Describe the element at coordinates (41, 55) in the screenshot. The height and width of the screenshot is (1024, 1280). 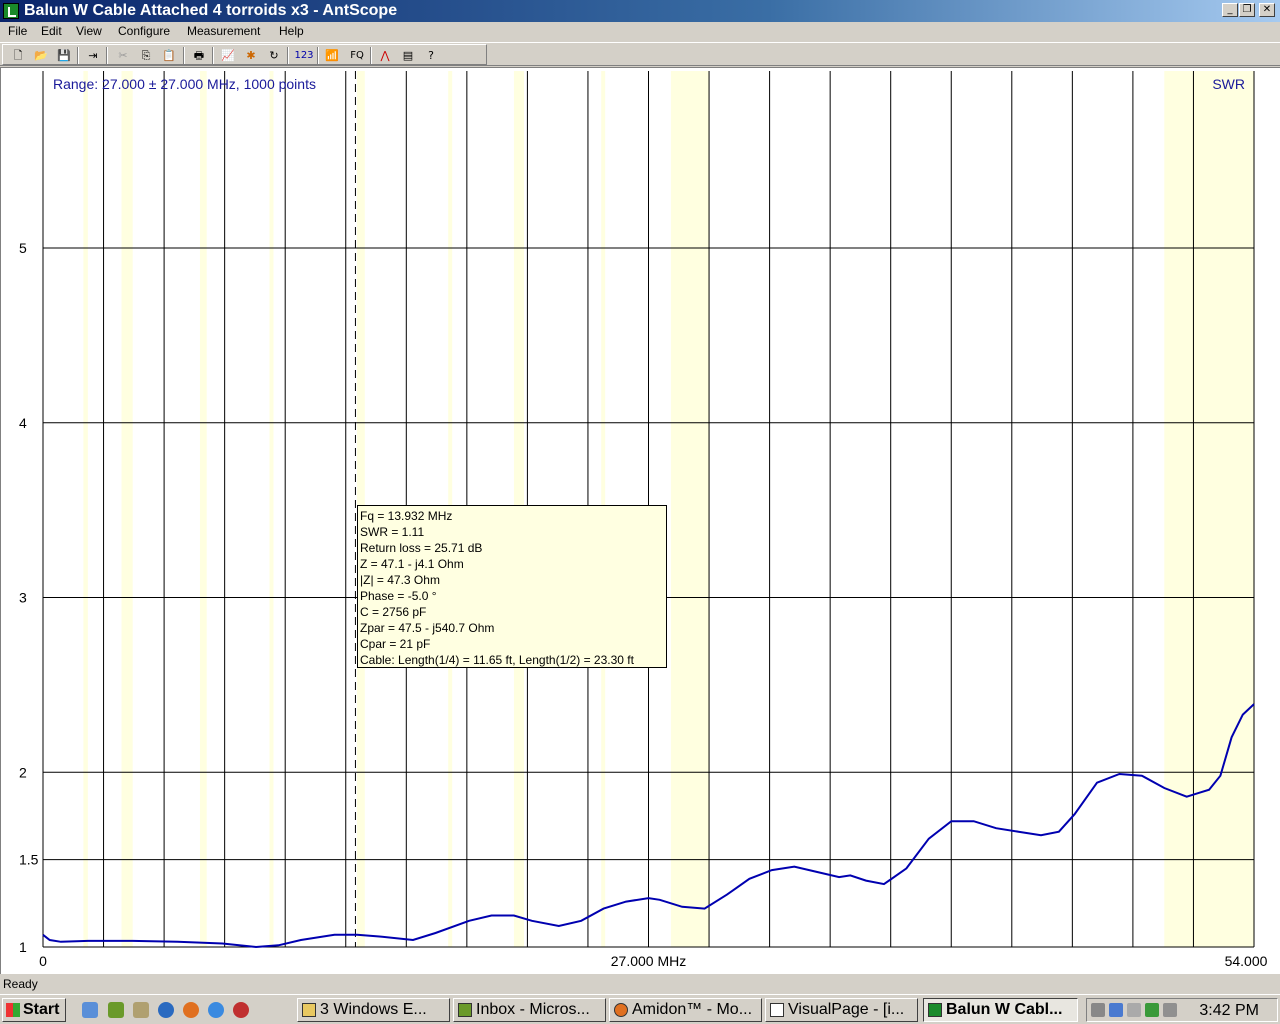
I see `open-folder-icon: 📂` at that location.